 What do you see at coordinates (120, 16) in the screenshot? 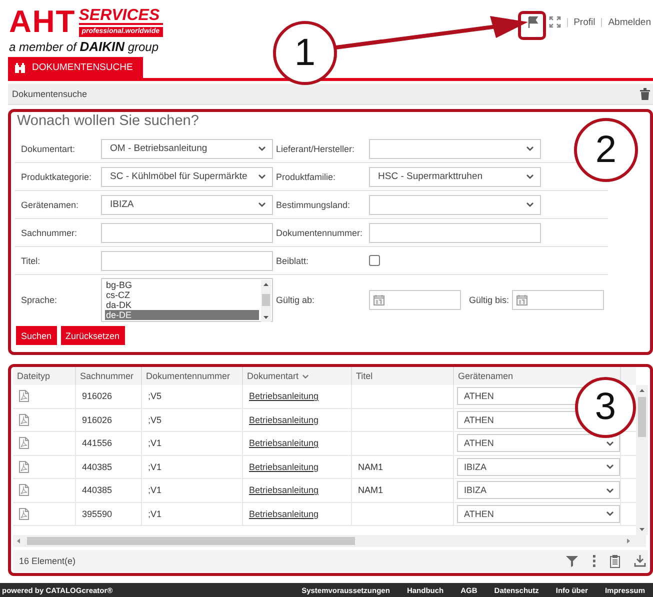
I see `logo-services: SERVICES` at bounding box center [120, 16].